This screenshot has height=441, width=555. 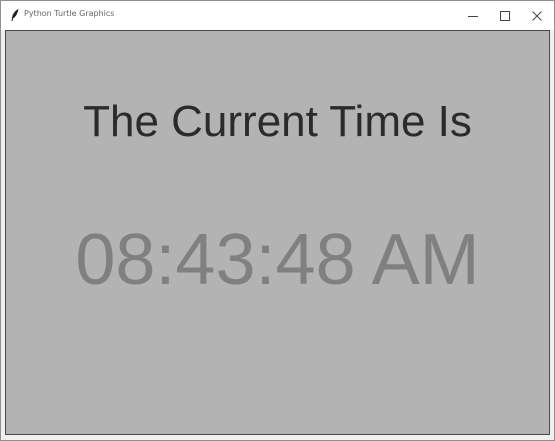 I want to click on close-button, so click(x=537, y=15).